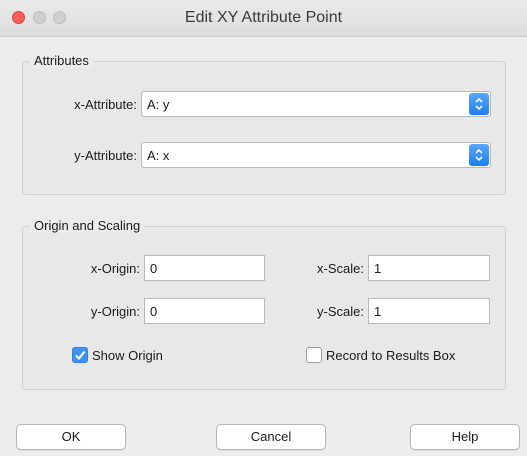 The image size is (527, 456). What do you see at coordinates (378, 311) in the screenshot?
I see `y-scale-value: 1` at bounding box center [378, 311].